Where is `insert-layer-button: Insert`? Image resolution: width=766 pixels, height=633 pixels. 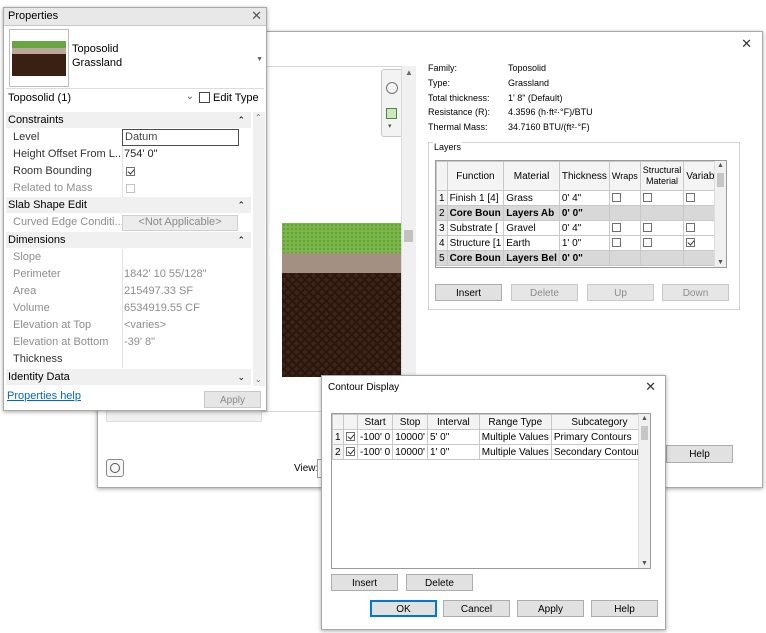 insert-layer-button: Insert is located at coordinates (468, 292).